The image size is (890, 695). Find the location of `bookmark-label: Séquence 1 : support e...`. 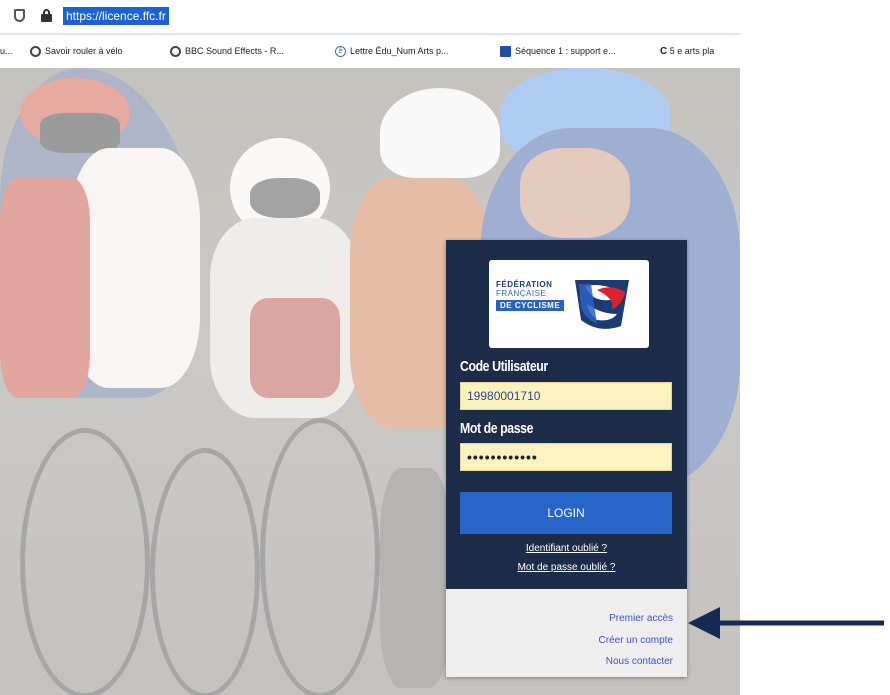

bookmark-label: Séquence 1 : support e... is located at coordinates (565, 51).